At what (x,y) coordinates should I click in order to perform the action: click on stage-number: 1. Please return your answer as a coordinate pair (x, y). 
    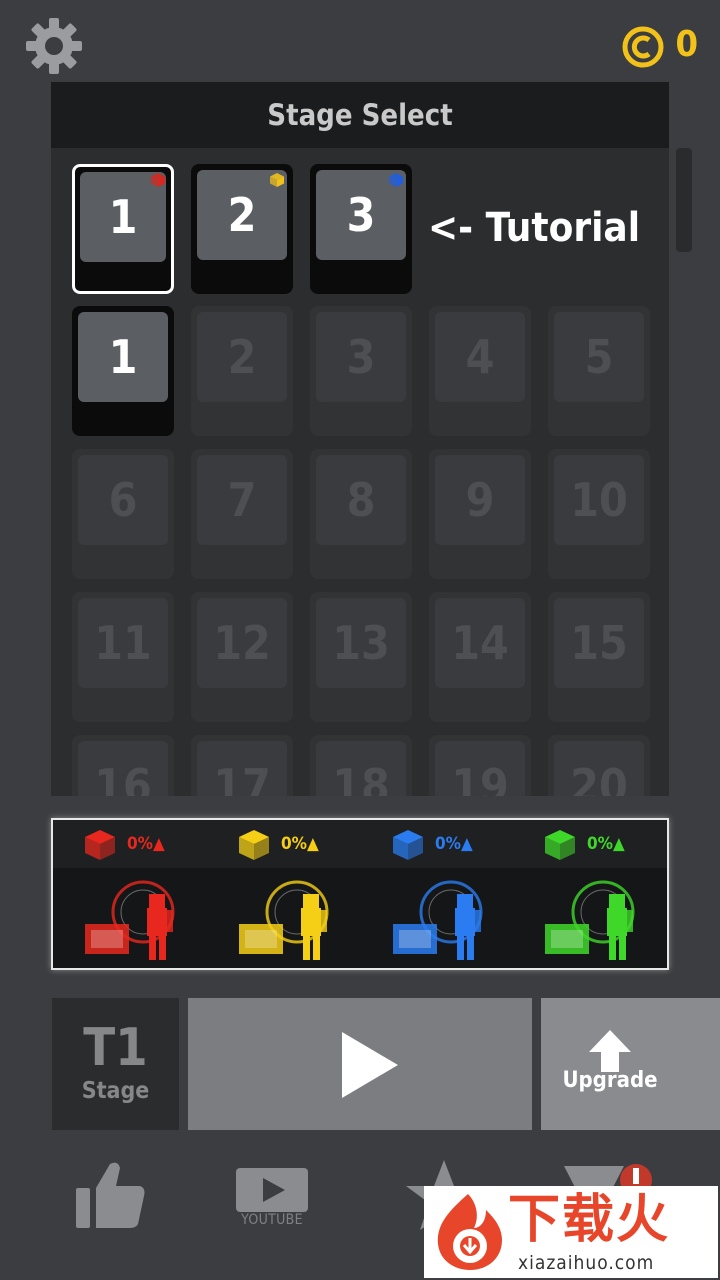
    Looking at the image, I should click on (123, 357).